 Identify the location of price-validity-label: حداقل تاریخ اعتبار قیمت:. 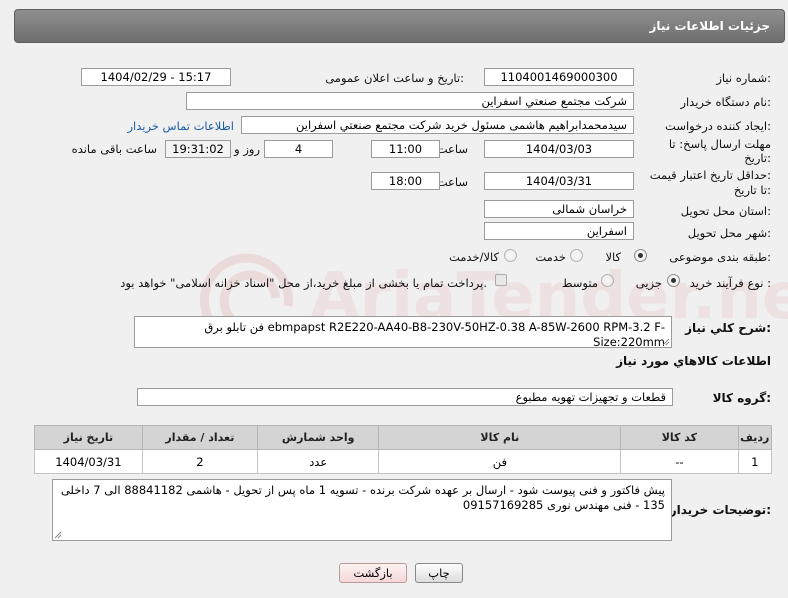
(710, 175).